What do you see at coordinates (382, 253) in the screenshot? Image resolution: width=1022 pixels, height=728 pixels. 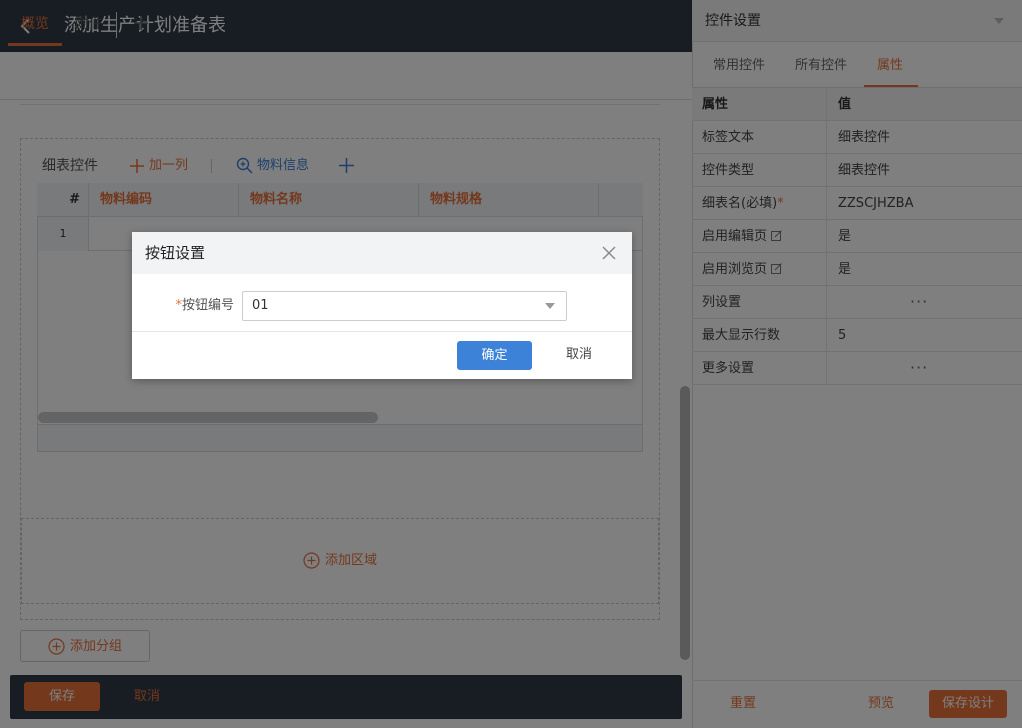 I see `dialog-header` at bounding box center [382, 253].